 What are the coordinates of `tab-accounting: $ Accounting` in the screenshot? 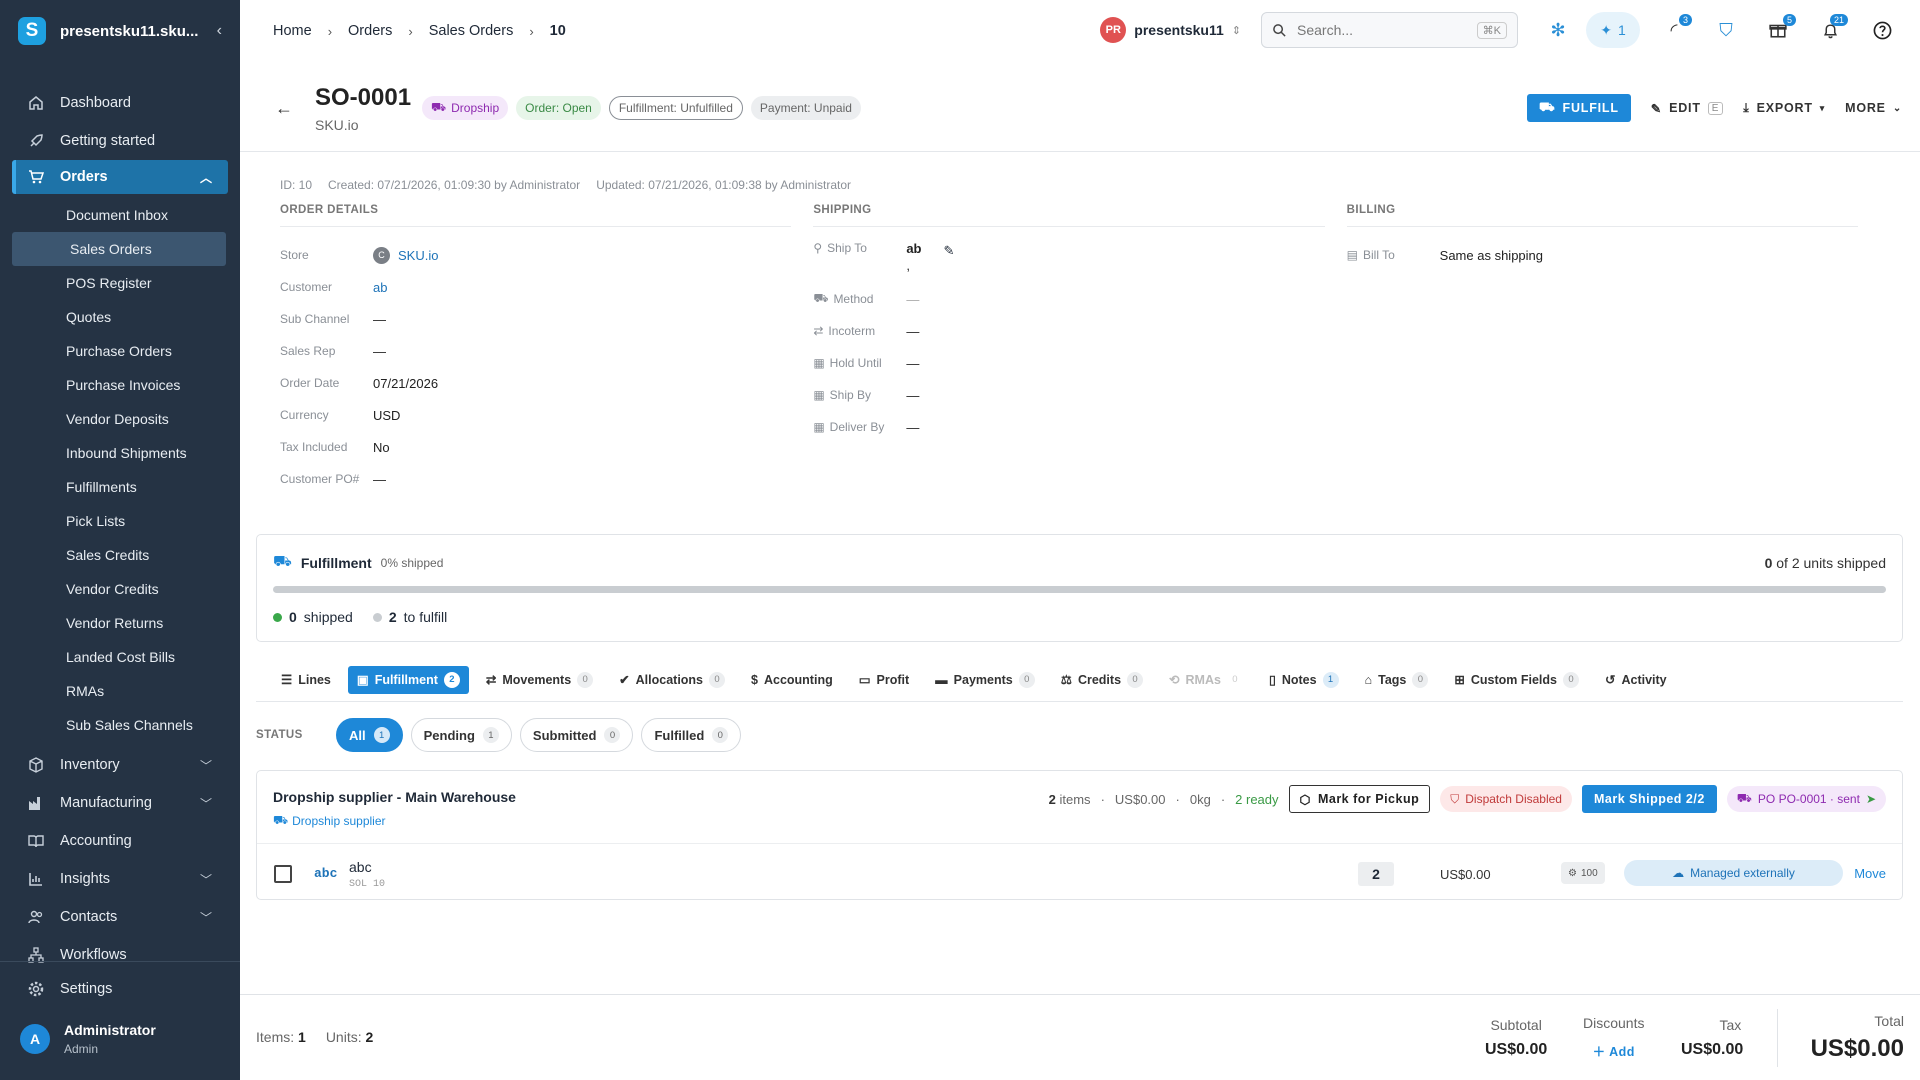 It's located at (792, 680).